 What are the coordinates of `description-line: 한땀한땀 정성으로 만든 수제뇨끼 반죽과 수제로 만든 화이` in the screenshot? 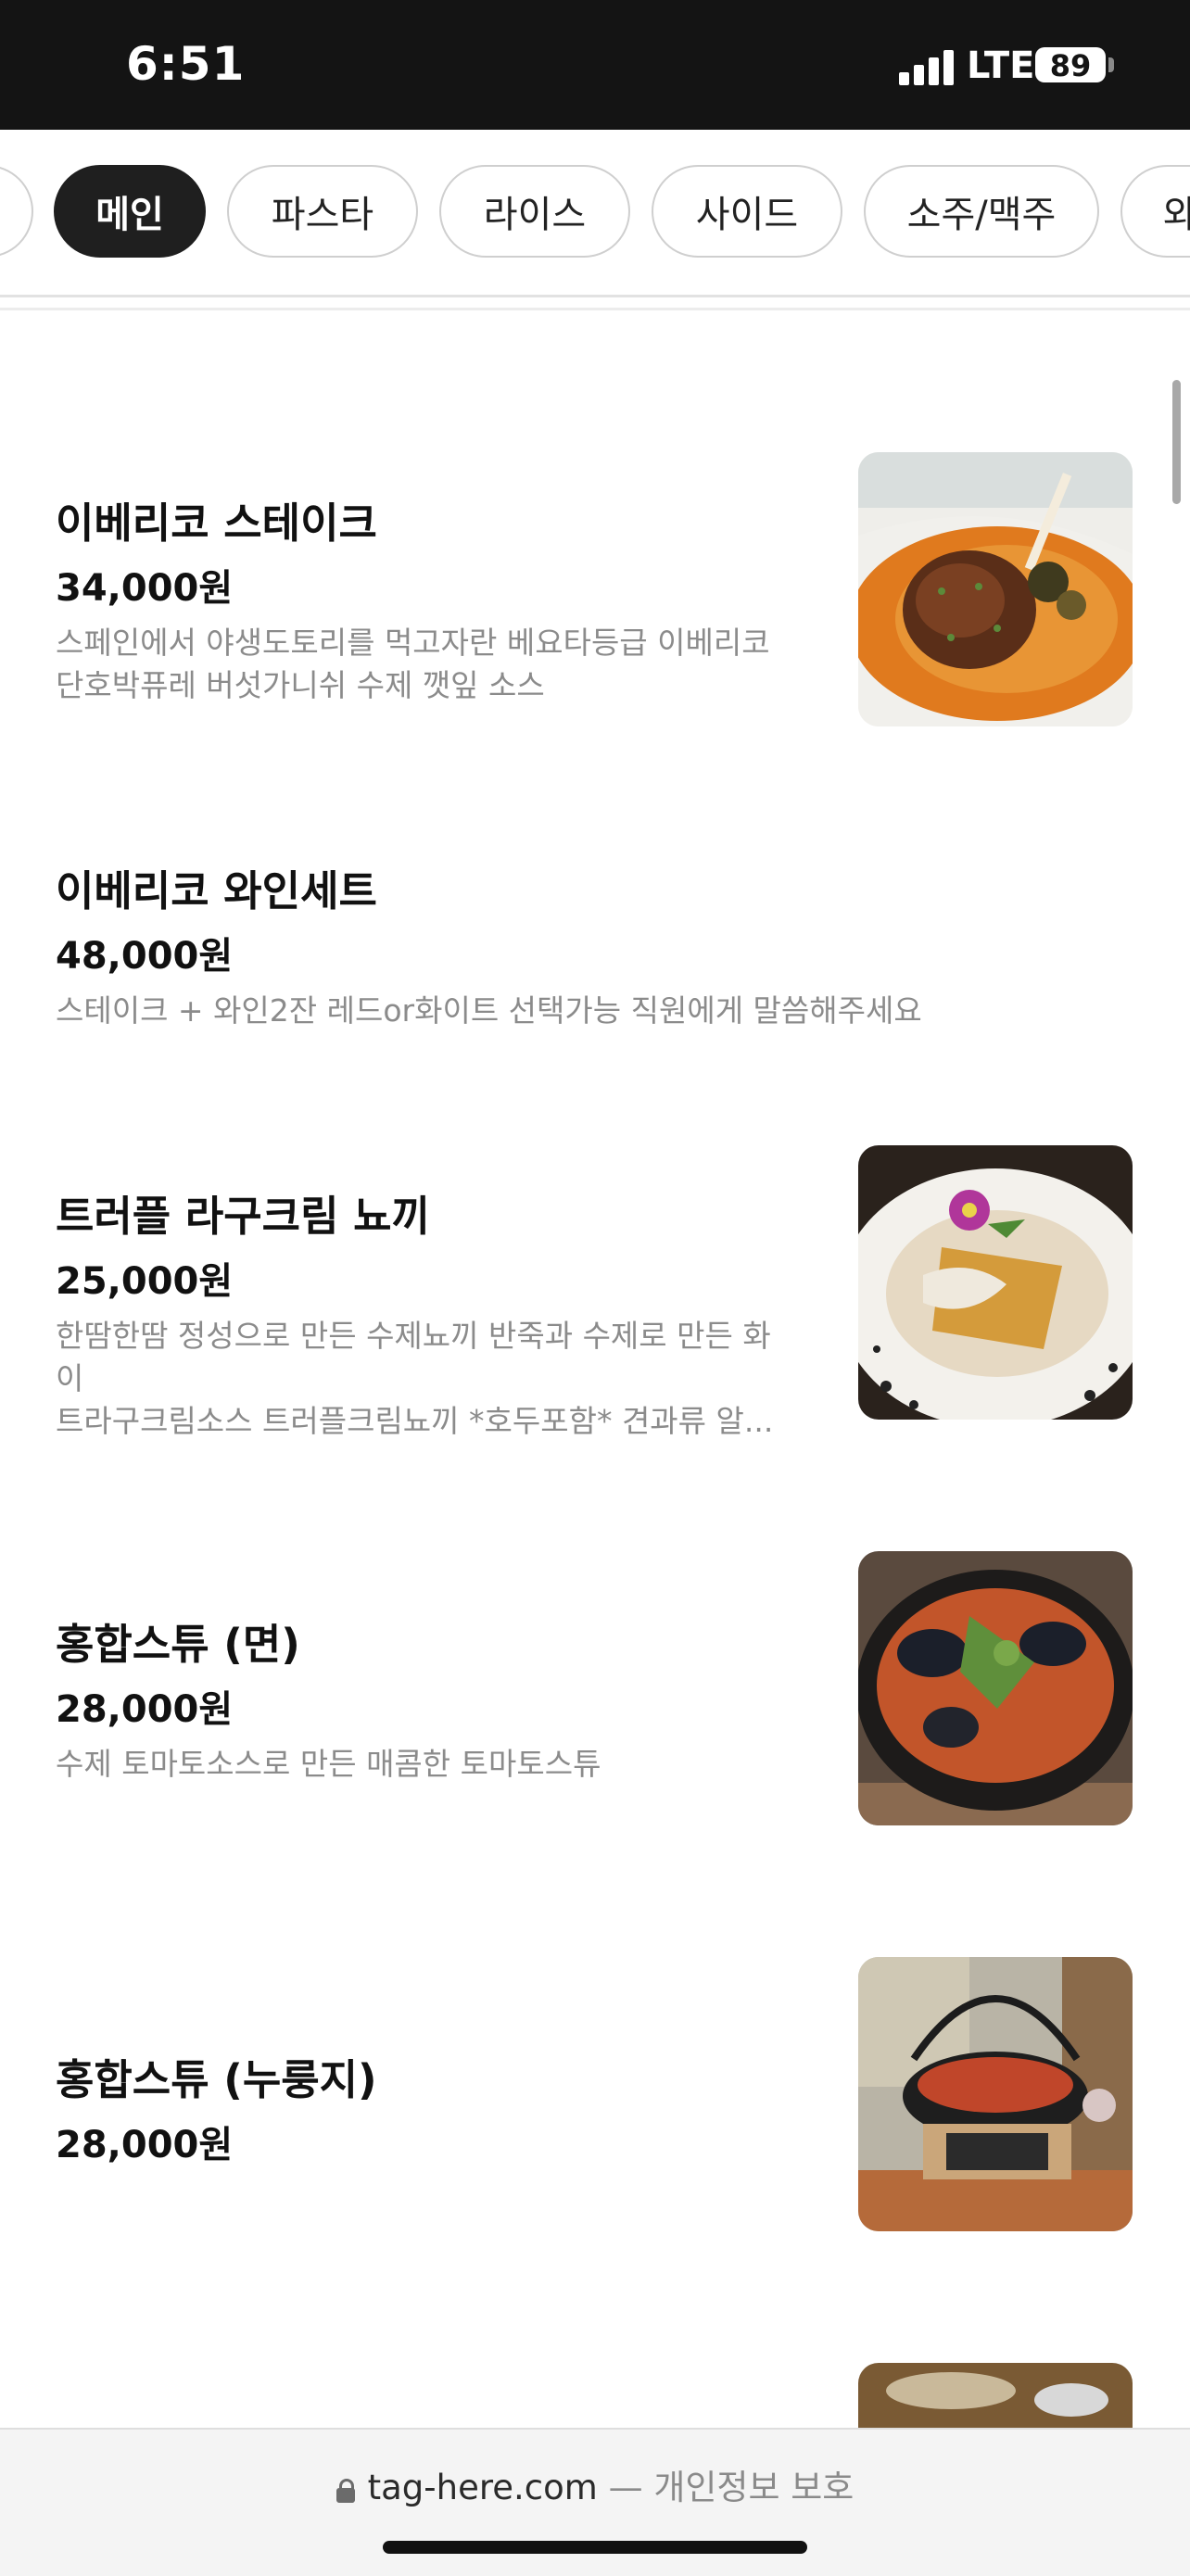 It's located at (413, 1357).